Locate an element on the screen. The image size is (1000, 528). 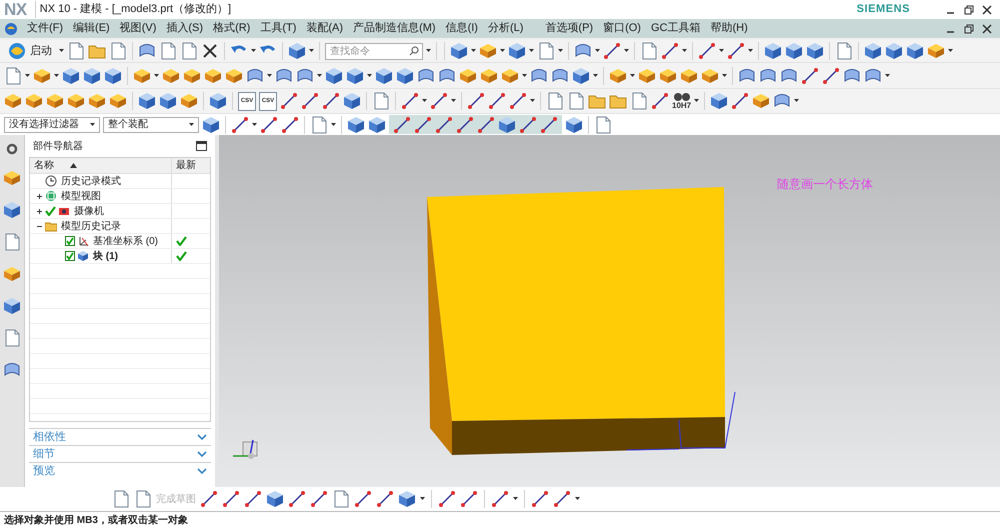
menu-item: 工具(T) is located at coordinates (278, 28).